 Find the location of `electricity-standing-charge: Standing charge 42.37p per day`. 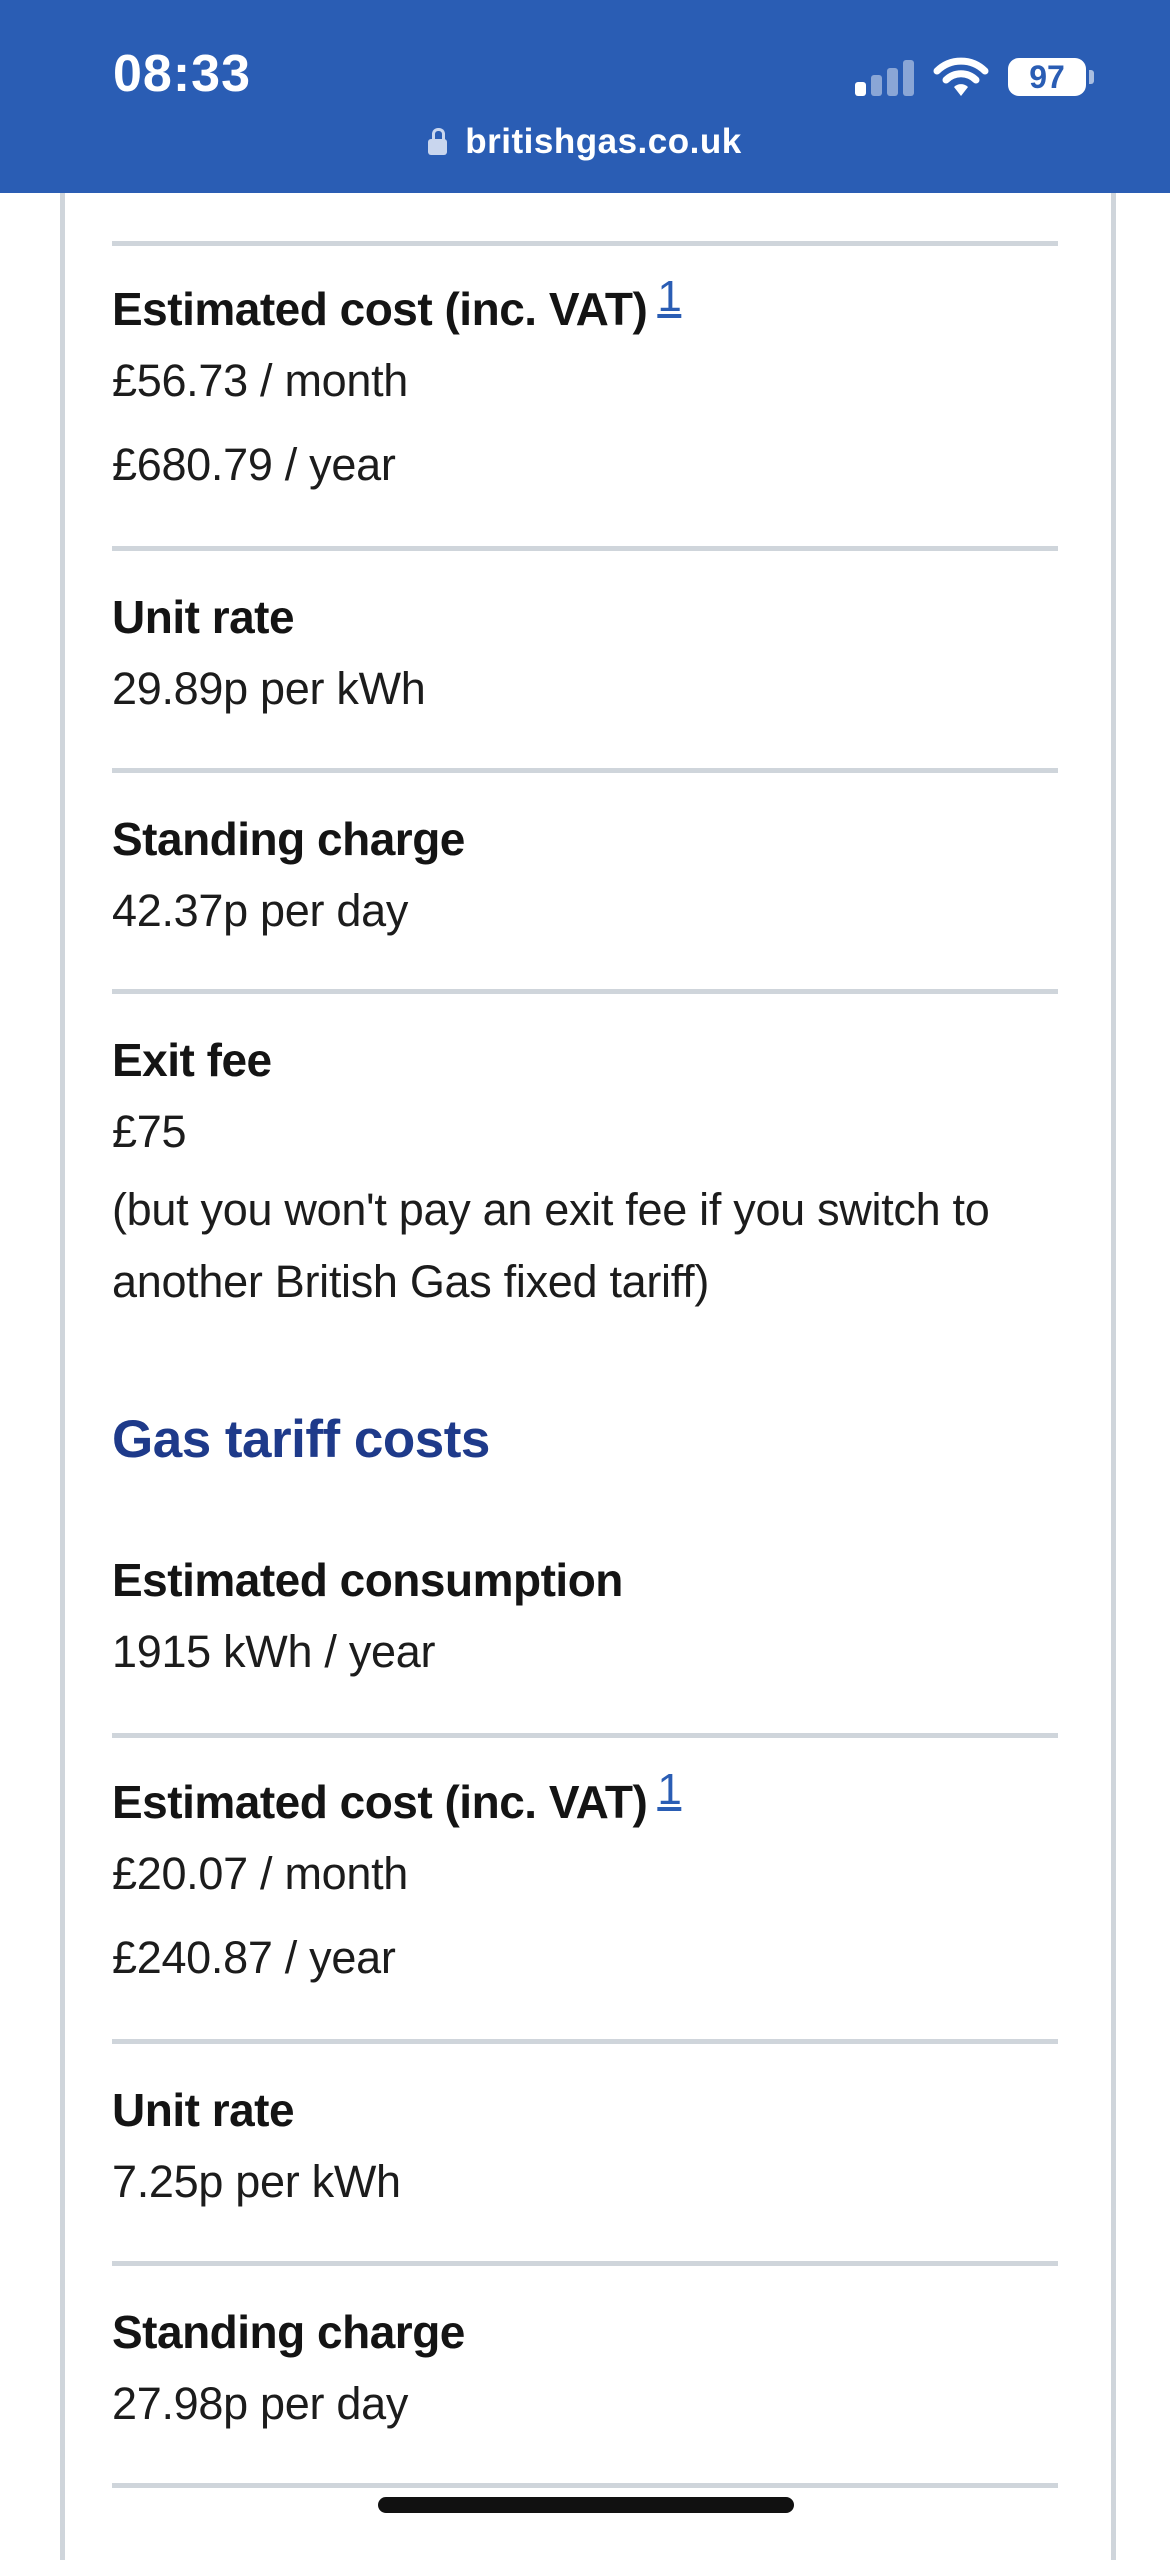

electricity-standing-charge: Standing charge 42.37p per day is located at coordinates (585, 881).